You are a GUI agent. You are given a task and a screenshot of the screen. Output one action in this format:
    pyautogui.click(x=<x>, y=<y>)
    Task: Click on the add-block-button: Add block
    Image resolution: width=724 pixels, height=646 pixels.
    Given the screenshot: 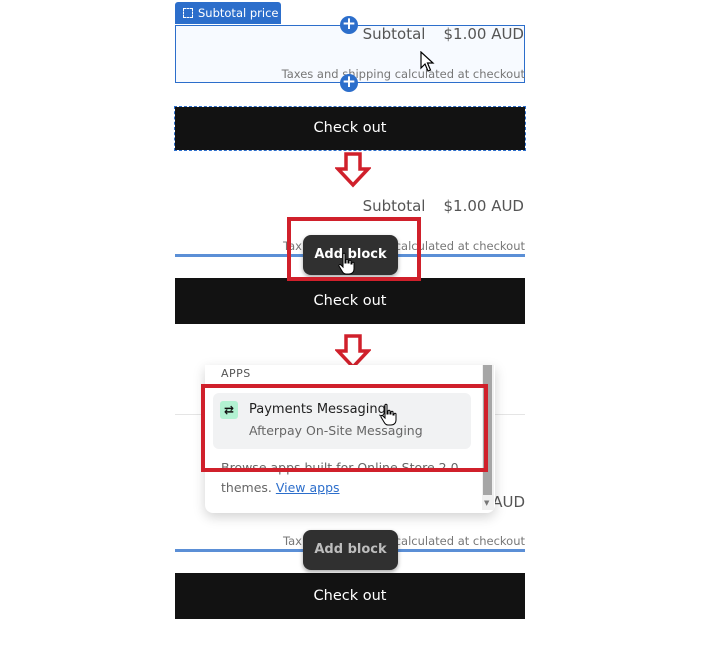 What is the action you would take?
    pyautogui.click(x=350, y=550)
    